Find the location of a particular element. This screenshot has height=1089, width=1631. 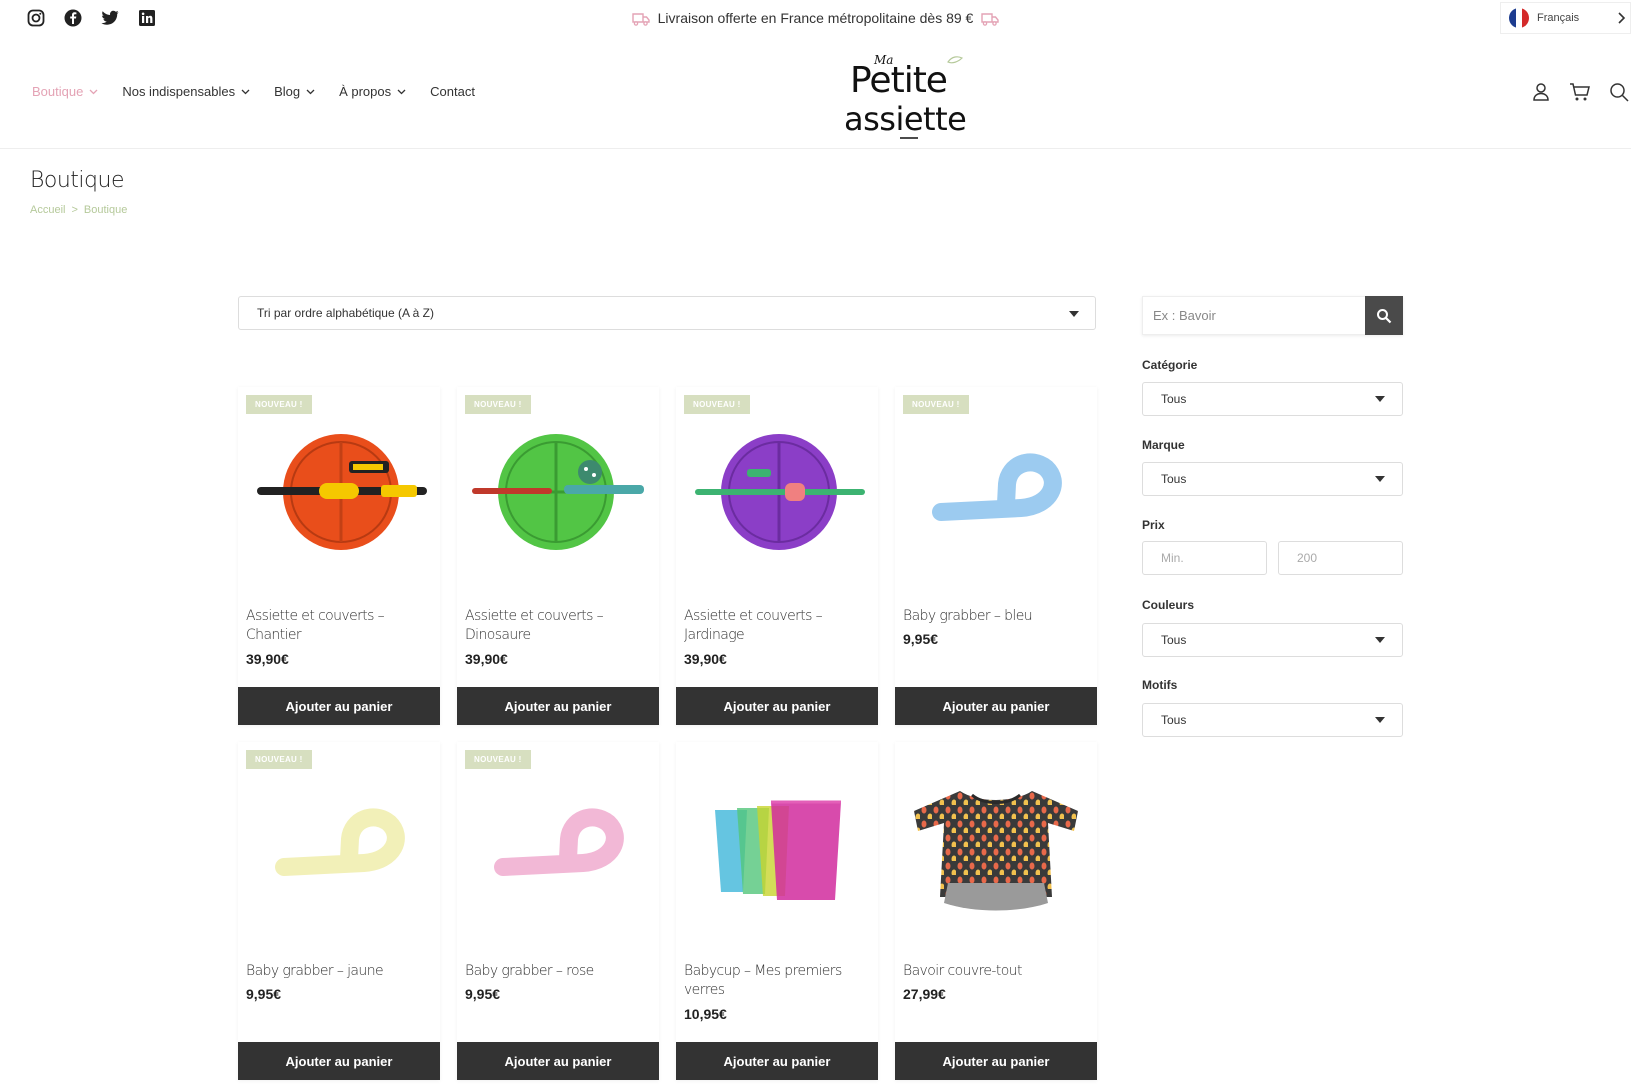

breadcrumb-home-link: Accueil is located at coordinates (47, 210).